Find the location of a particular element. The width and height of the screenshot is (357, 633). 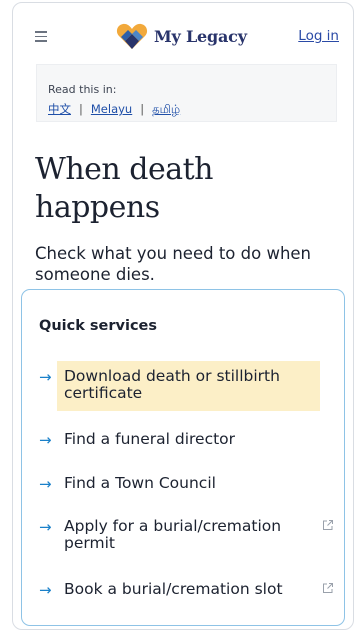

heart-logo-icon is located at coordinates (132, 36).